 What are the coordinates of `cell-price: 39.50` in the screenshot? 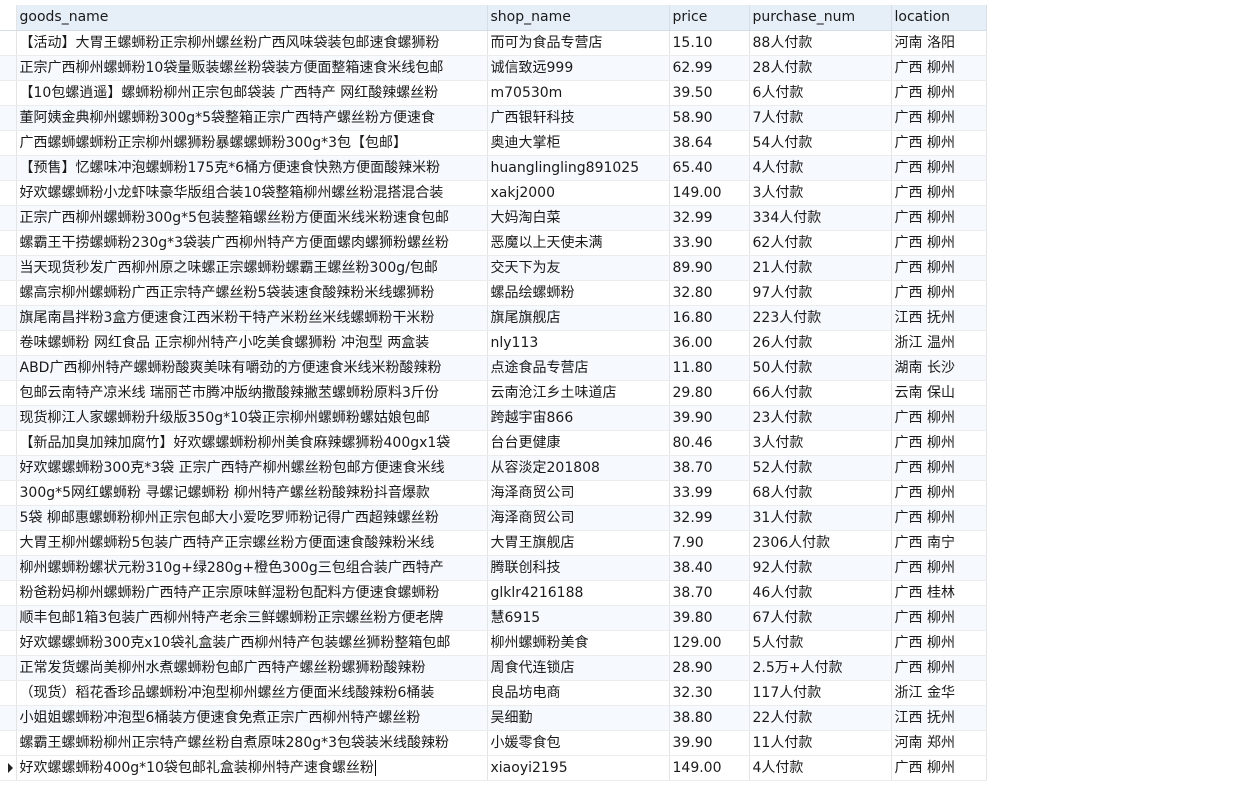 It's located at (709, 93).